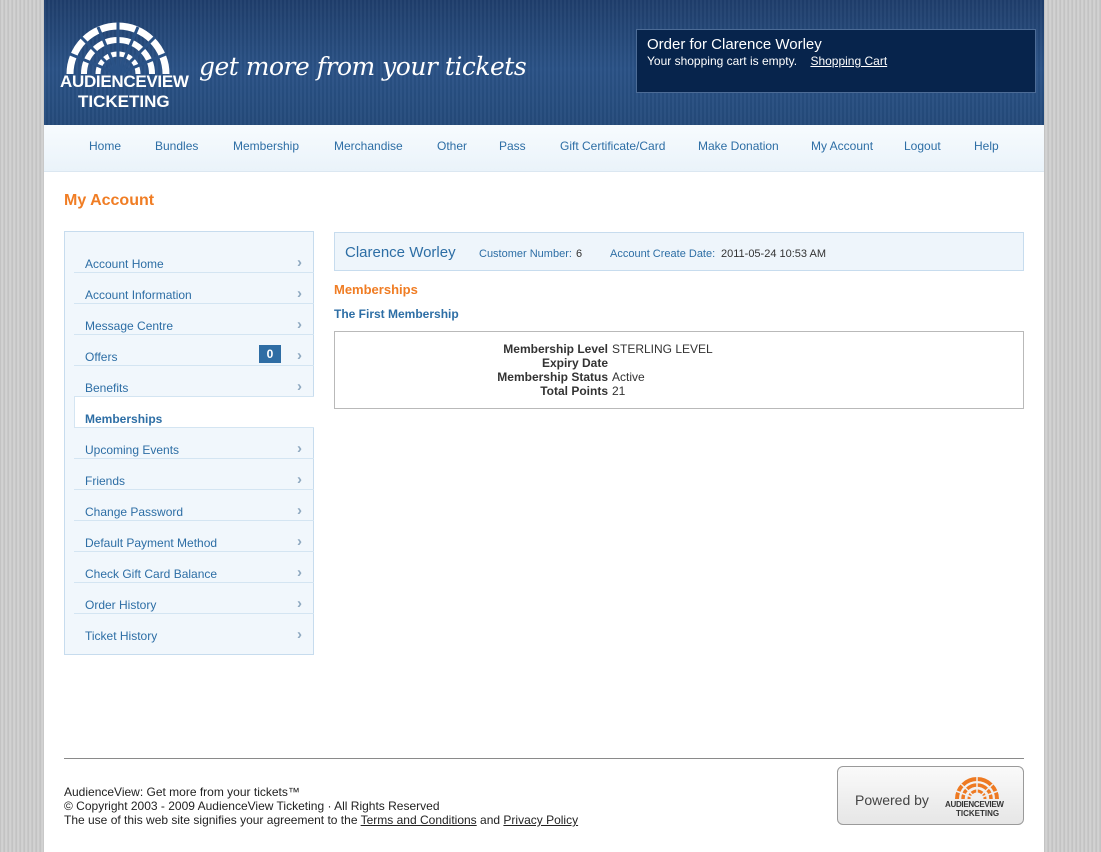  What do you see at coordinates (722, 61) in the screenshot?
I see `cart-status-text: Your shopping cart is empty.` at bounding box center [722, 61].